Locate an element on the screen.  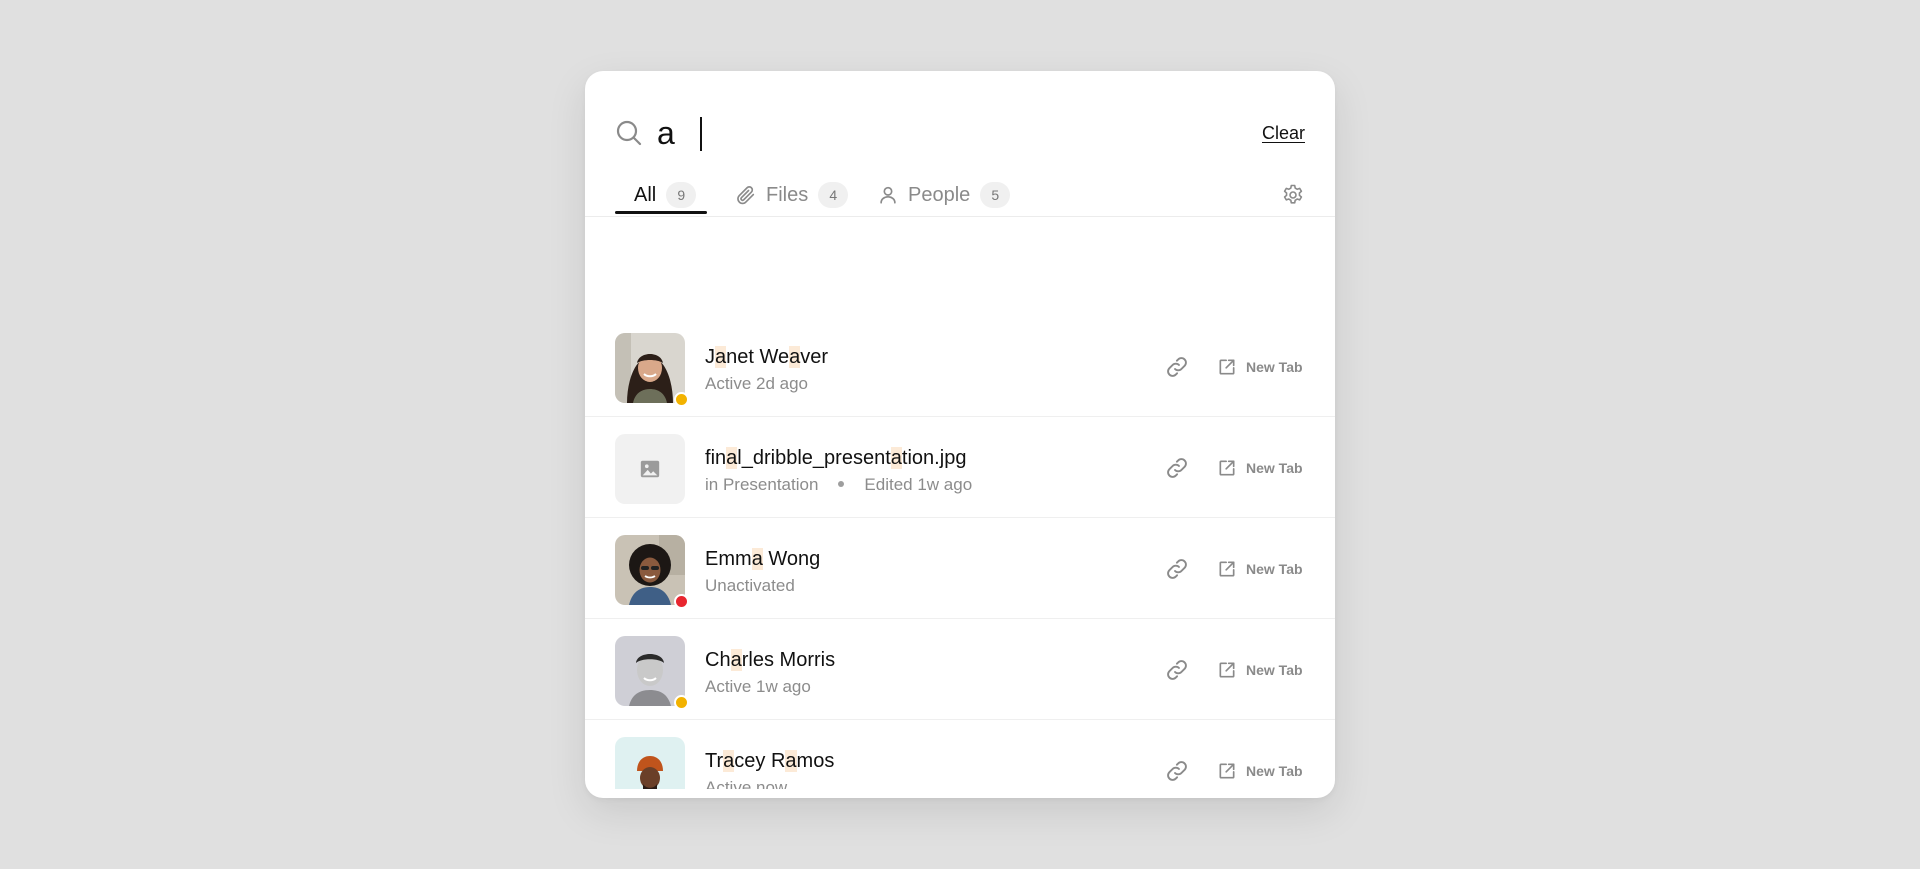
text-caret is located at coordinates (701, 134).